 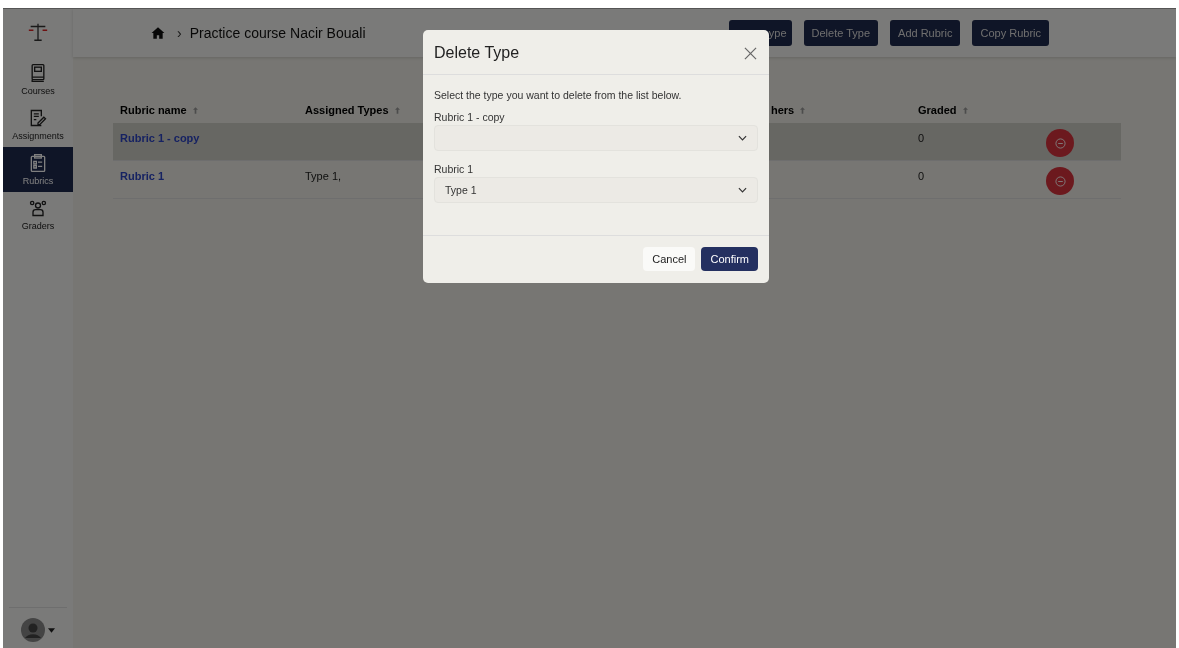 What do you see at coordinates (38, 118) in the screenshot?
I see `edit-icon` at bounding box center [38, 118].